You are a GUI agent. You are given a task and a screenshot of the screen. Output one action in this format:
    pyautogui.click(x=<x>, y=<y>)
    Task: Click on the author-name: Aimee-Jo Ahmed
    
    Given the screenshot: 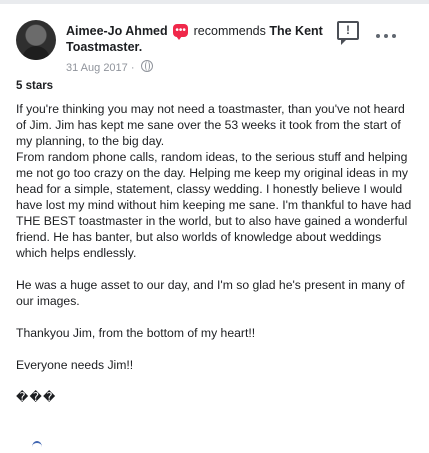 What is the action you would take?
    pyautogui.click(x=117, y=31)
    